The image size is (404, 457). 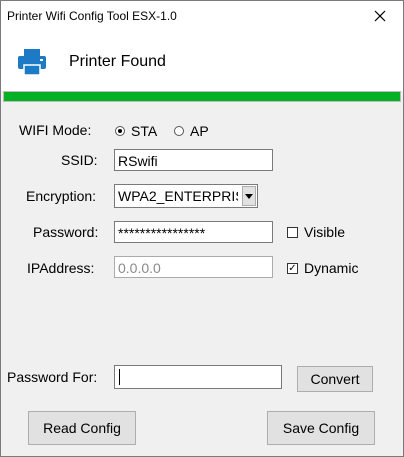 I want to click on dynamic-checkbox-label: Dynamic, so click(x=331, y=268).